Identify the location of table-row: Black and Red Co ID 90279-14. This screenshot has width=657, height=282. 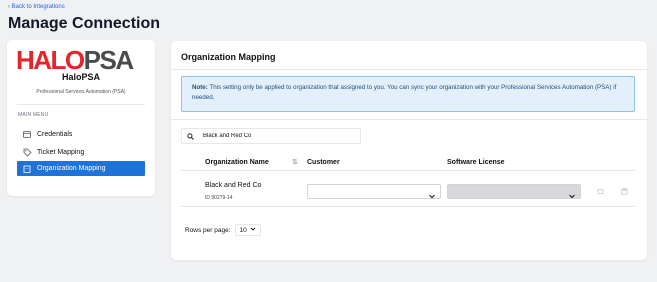
(408, 191).